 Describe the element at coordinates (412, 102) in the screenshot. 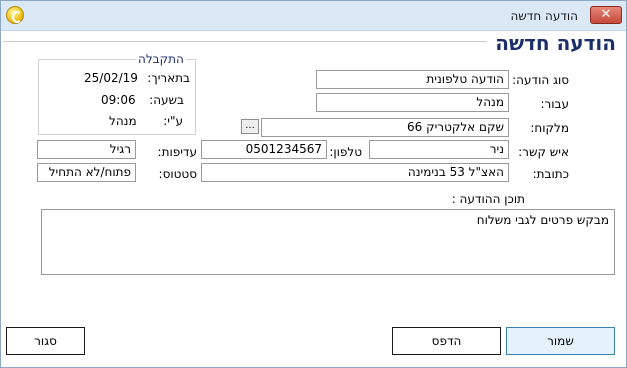

I see `for-field: מנהל` at that location.